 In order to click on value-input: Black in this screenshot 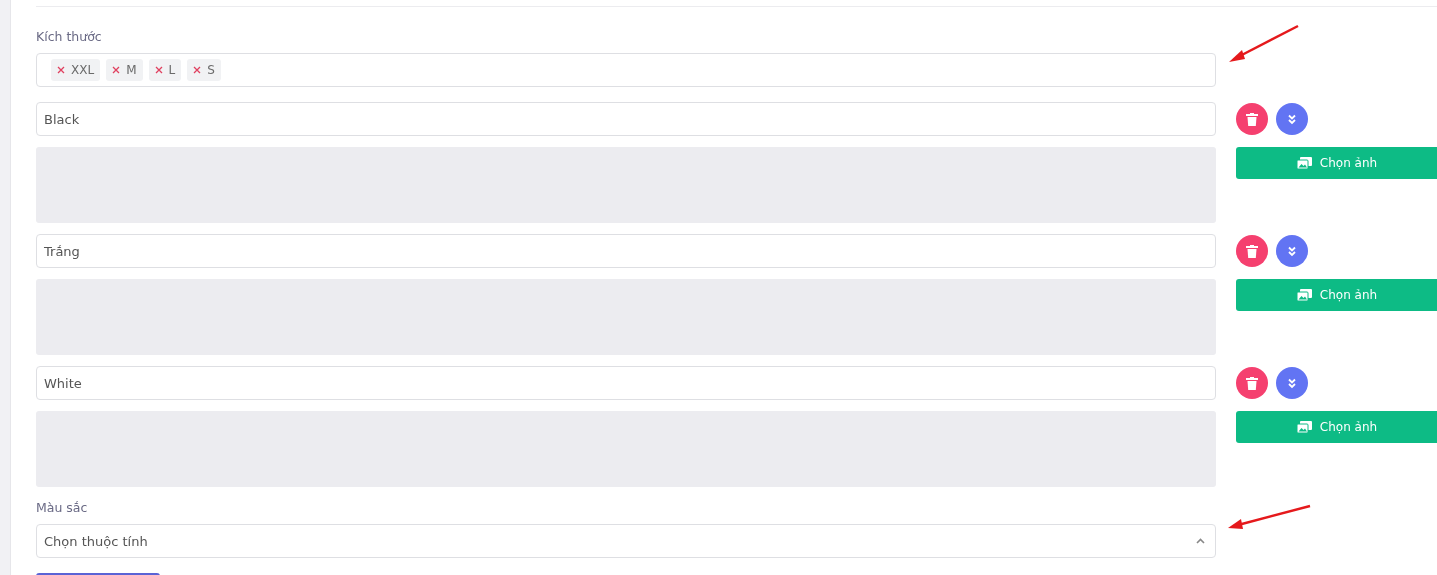, I will do `click(626, 119)`.